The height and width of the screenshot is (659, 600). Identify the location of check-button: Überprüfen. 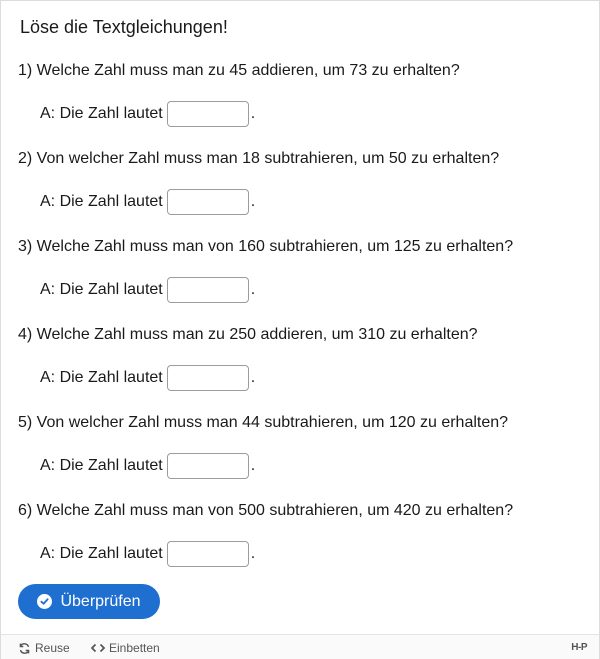
(89, 601).